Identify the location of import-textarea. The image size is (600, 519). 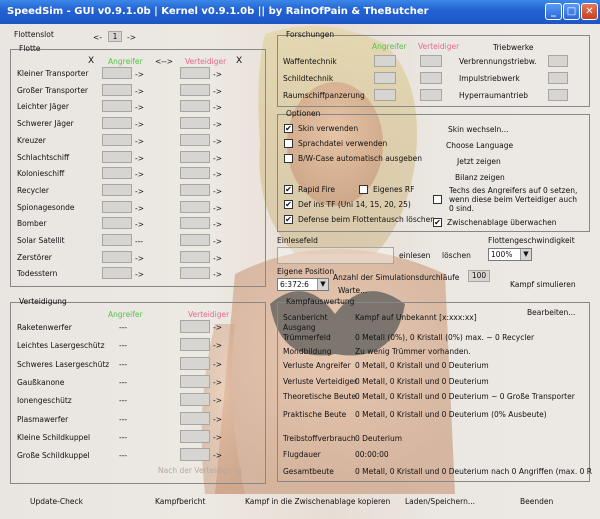
(335, 255).